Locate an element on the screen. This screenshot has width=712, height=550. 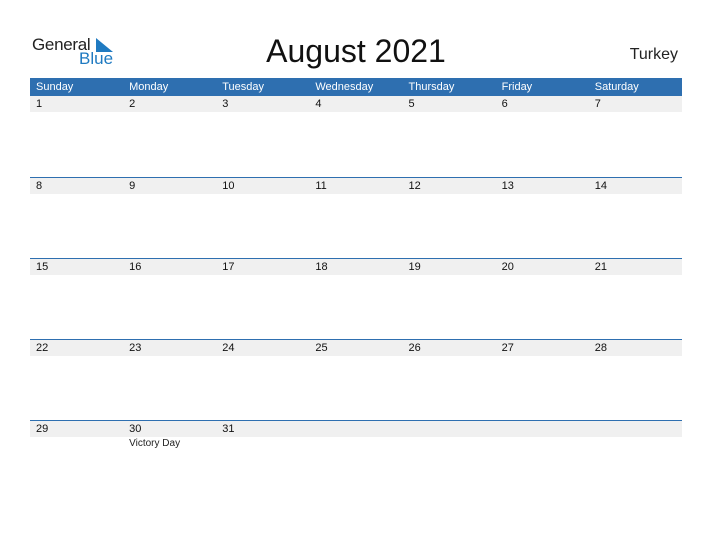
day-cell: 15 is located at coordinates (76, 267).